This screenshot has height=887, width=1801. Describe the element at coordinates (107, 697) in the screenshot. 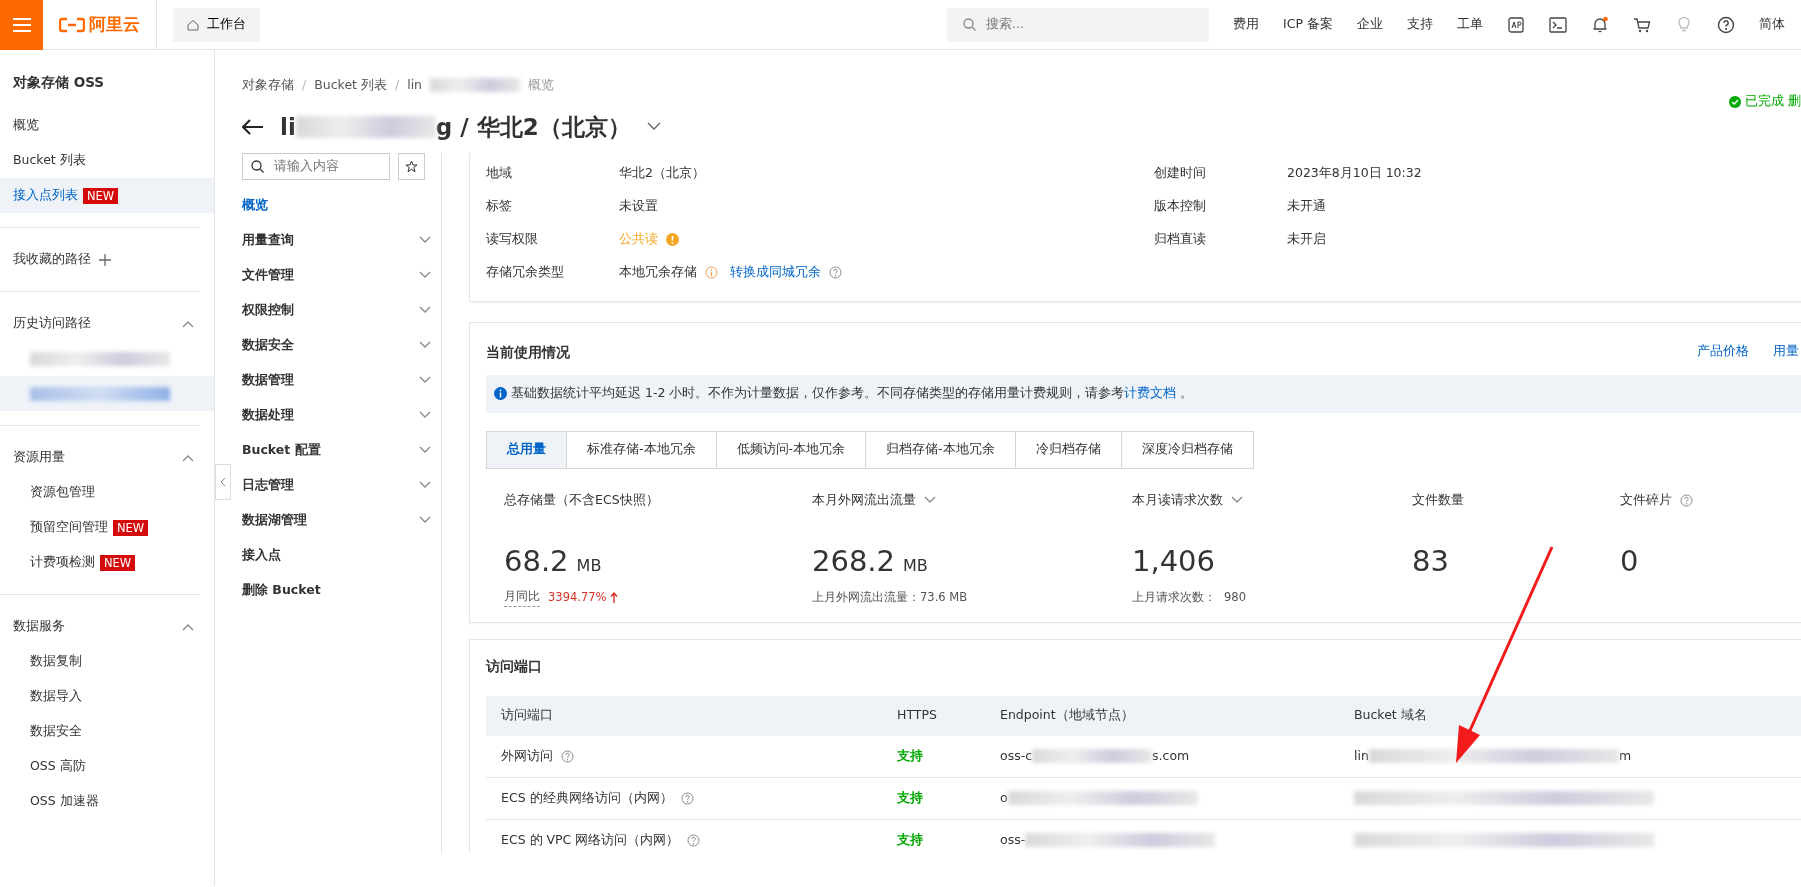

I see `sidebar-item: 数据导入` at that location.